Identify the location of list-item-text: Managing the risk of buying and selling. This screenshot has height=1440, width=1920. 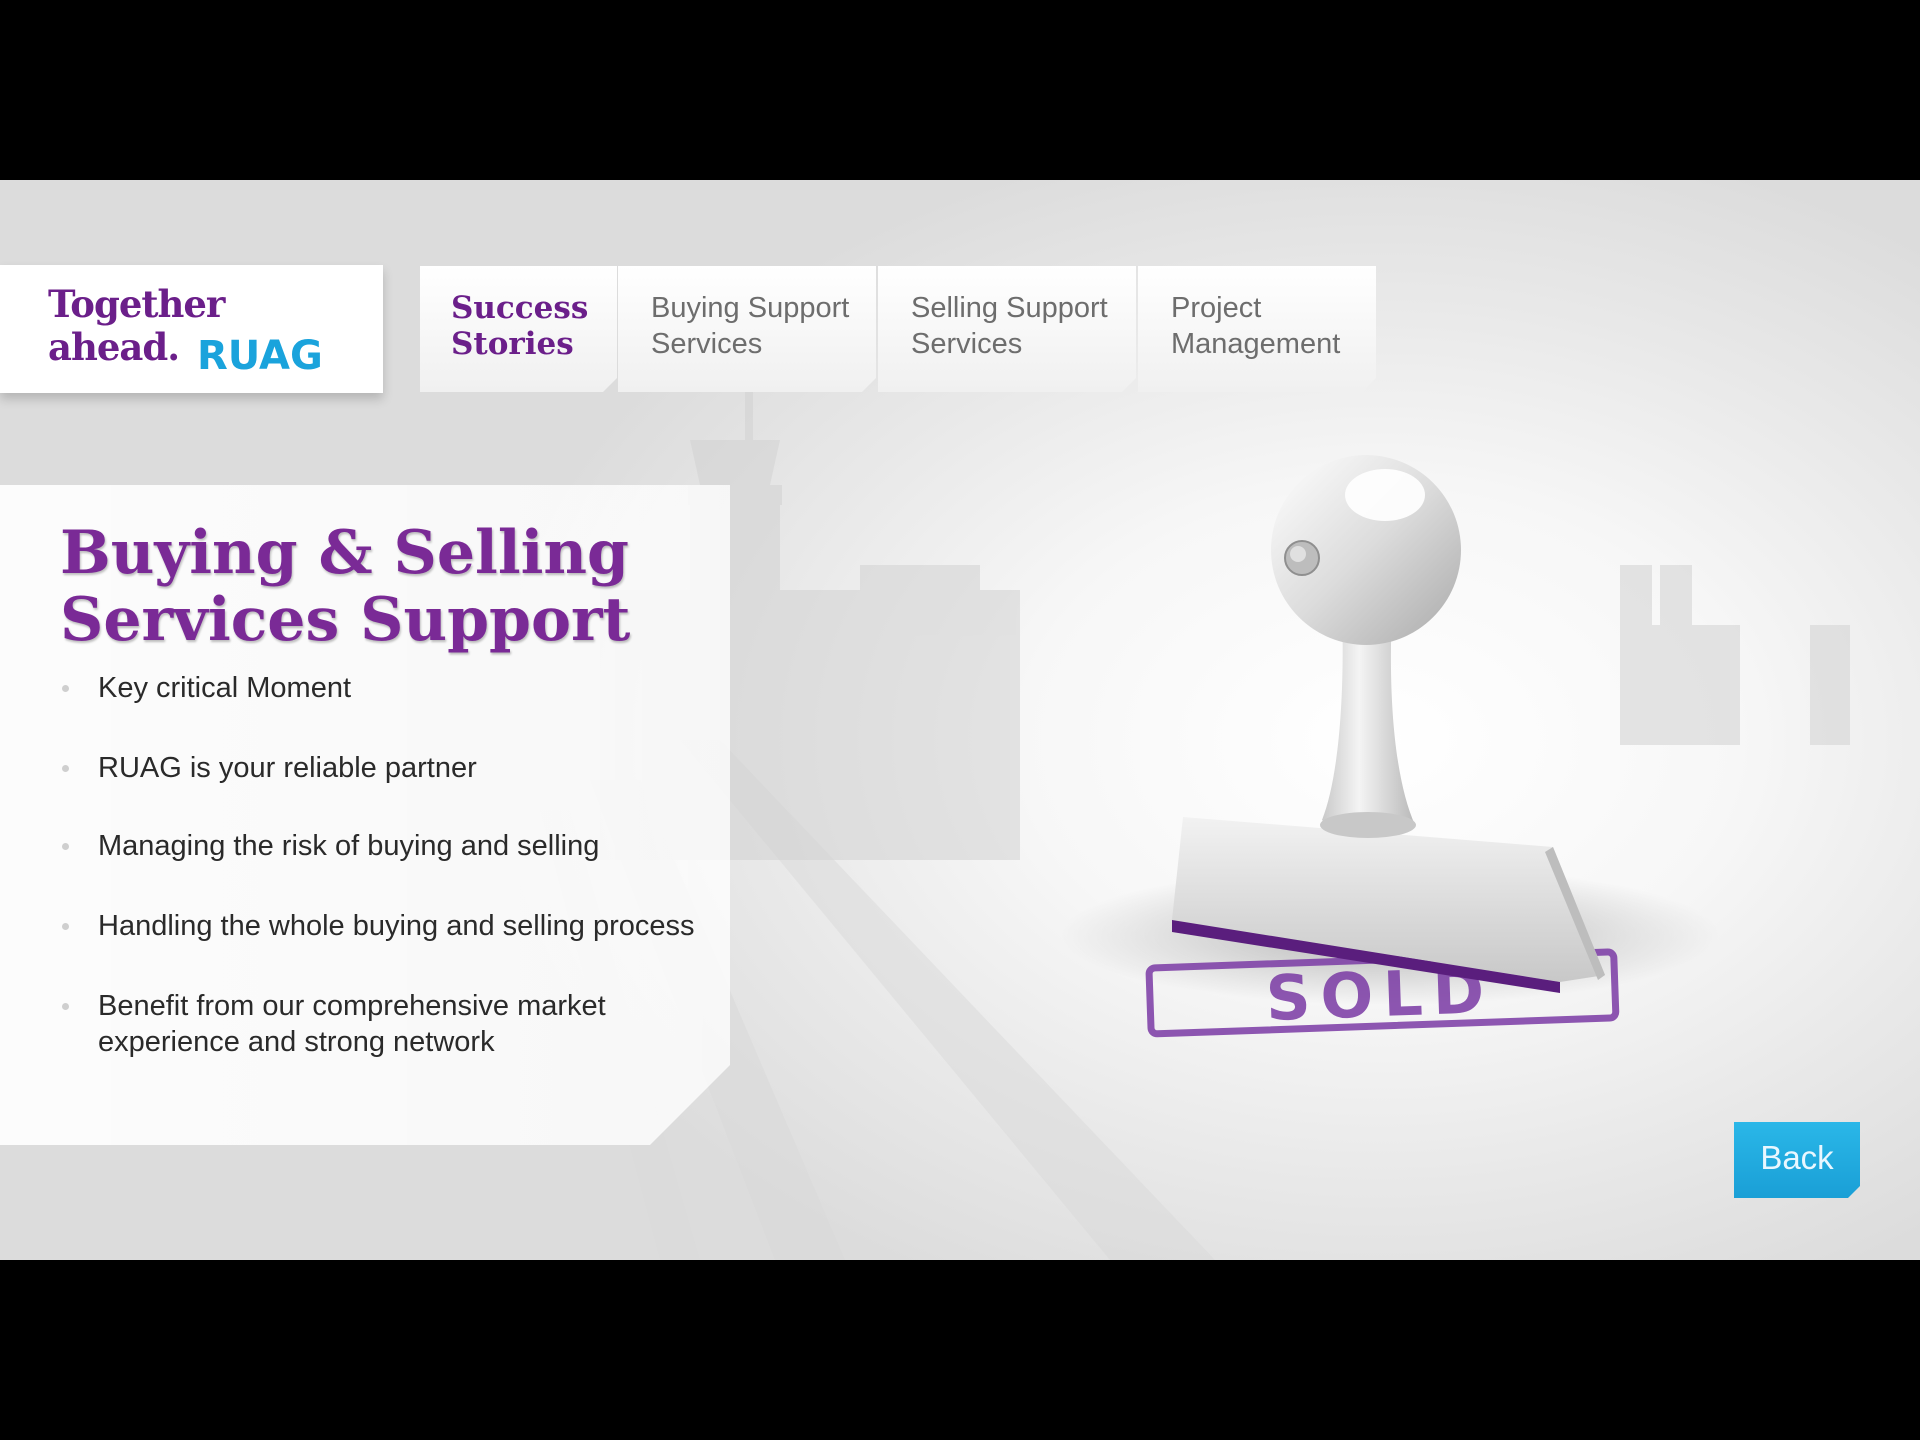
(349, 846).